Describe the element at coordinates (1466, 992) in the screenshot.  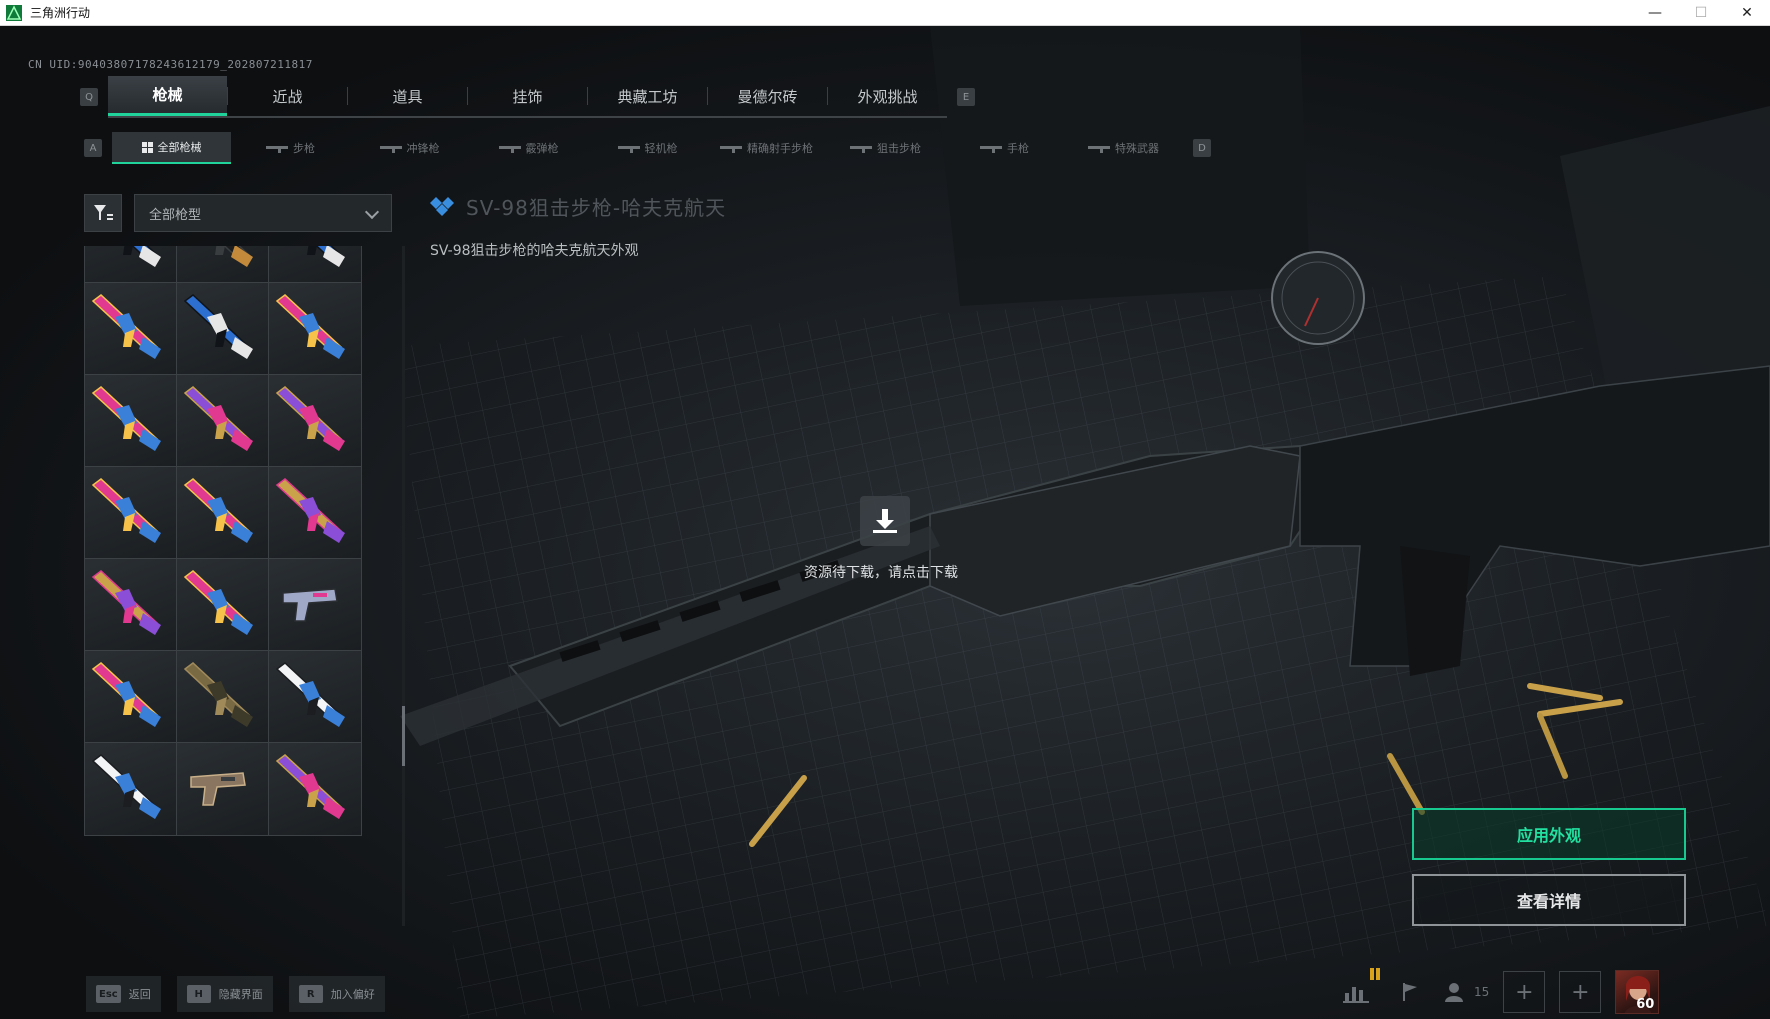
I see `friends-button: 15` at that location.